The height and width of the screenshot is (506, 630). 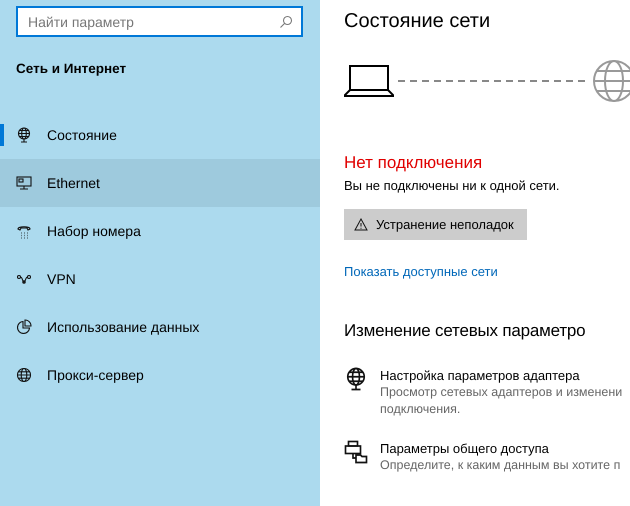 I want to click on ethernet-icon, so click(x=24, y=183).